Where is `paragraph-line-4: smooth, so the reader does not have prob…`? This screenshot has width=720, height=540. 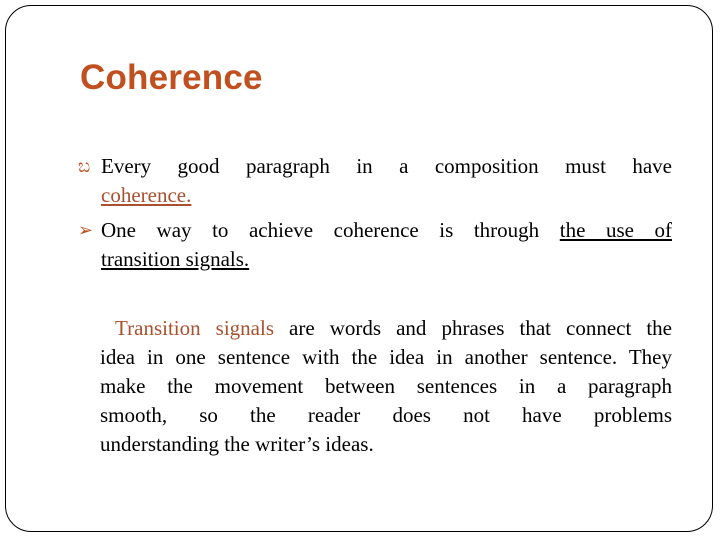 paragraph-line-4: smooth, so the reader does not have prob… is located at coordinates (386, 415).